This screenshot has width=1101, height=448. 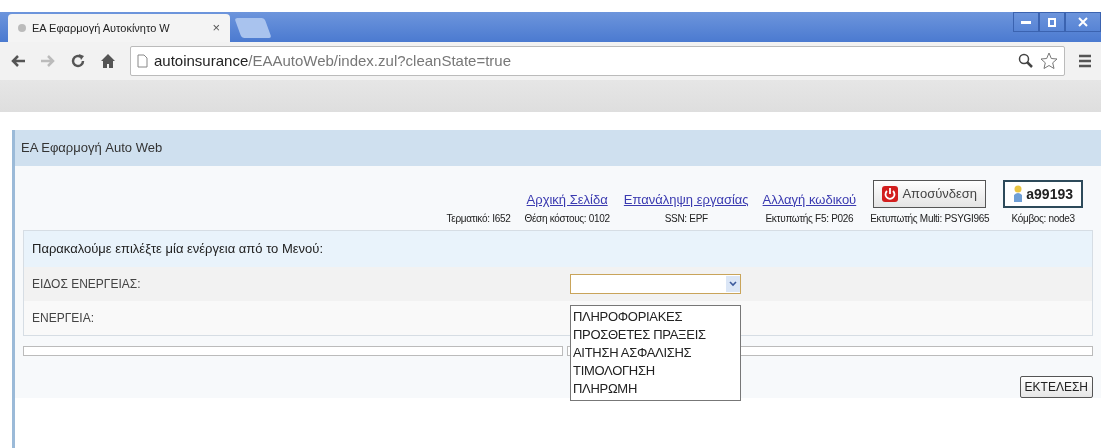 I want to click on logout-button: Αποσύνδεση, so click(x=930, y=194).